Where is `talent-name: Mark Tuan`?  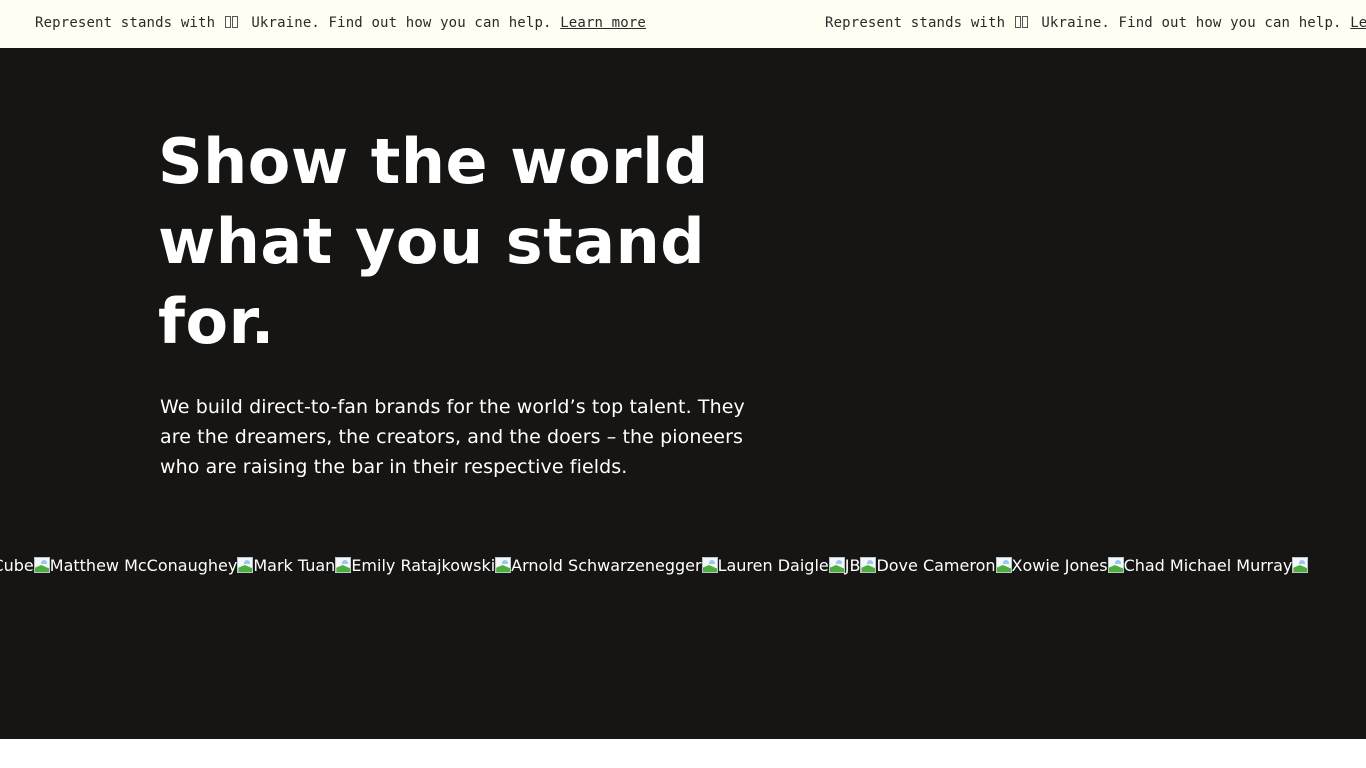
talent-name: Mark Tuan is located at coordinates (294, 565).